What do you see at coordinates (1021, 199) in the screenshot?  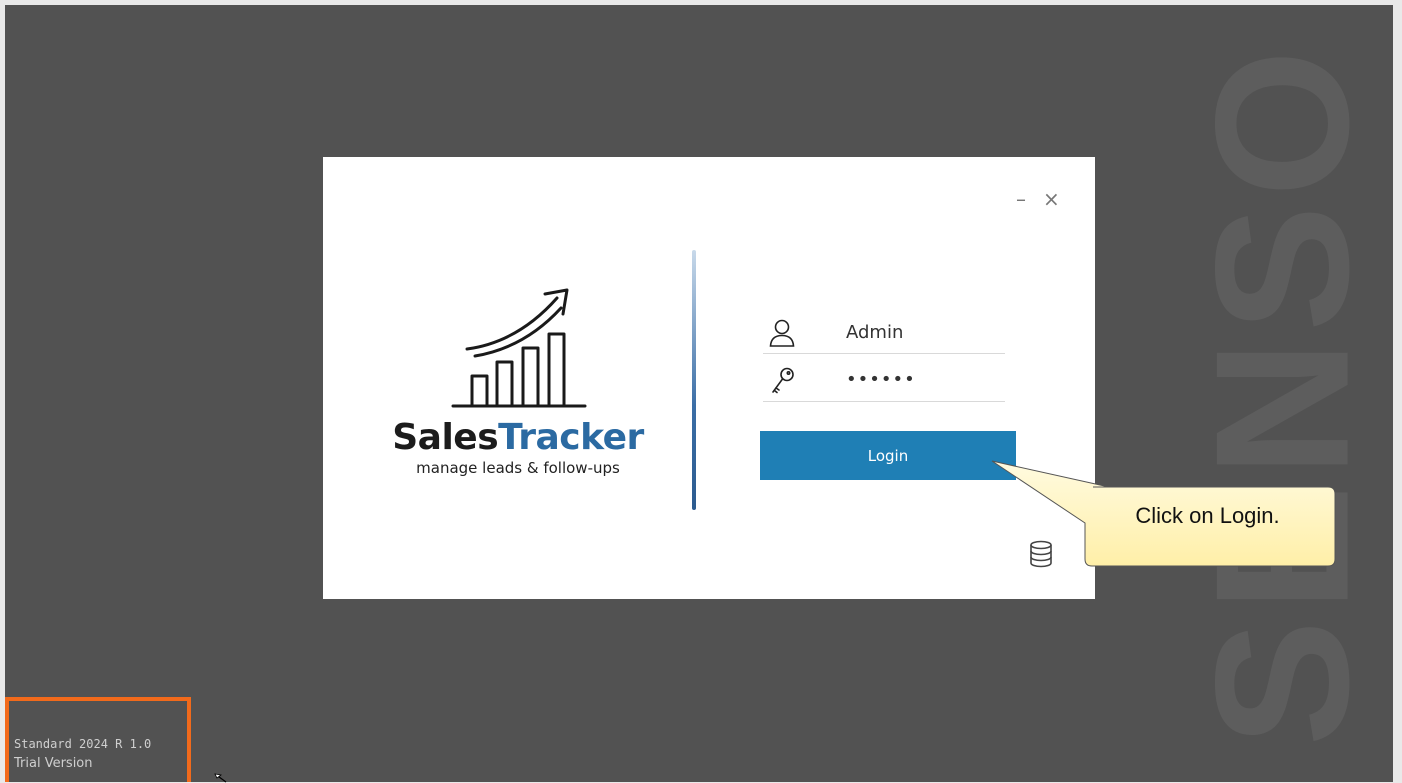 I see `minimize-button: –` at bounding box center [1021, 199].